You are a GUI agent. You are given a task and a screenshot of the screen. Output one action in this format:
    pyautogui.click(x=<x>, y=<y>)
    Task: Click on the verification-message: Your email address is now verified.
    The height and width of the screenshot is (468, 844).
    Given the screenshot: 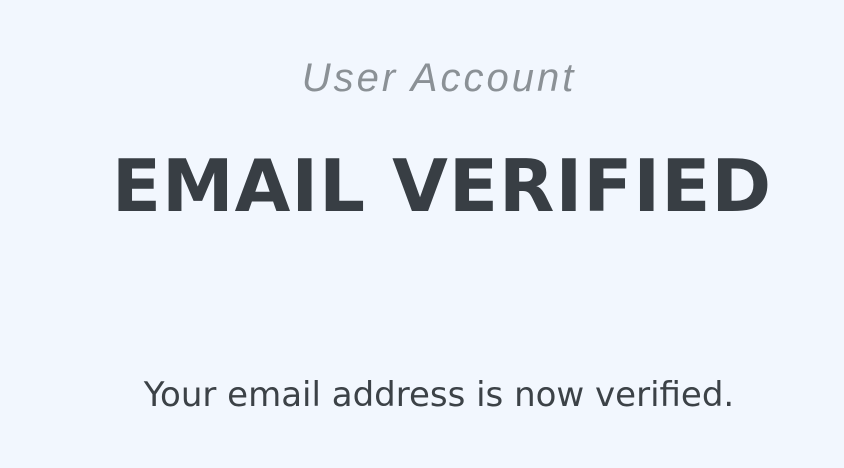 What is the action you would take?
    pyautogui.click(x=439, y=395)
    